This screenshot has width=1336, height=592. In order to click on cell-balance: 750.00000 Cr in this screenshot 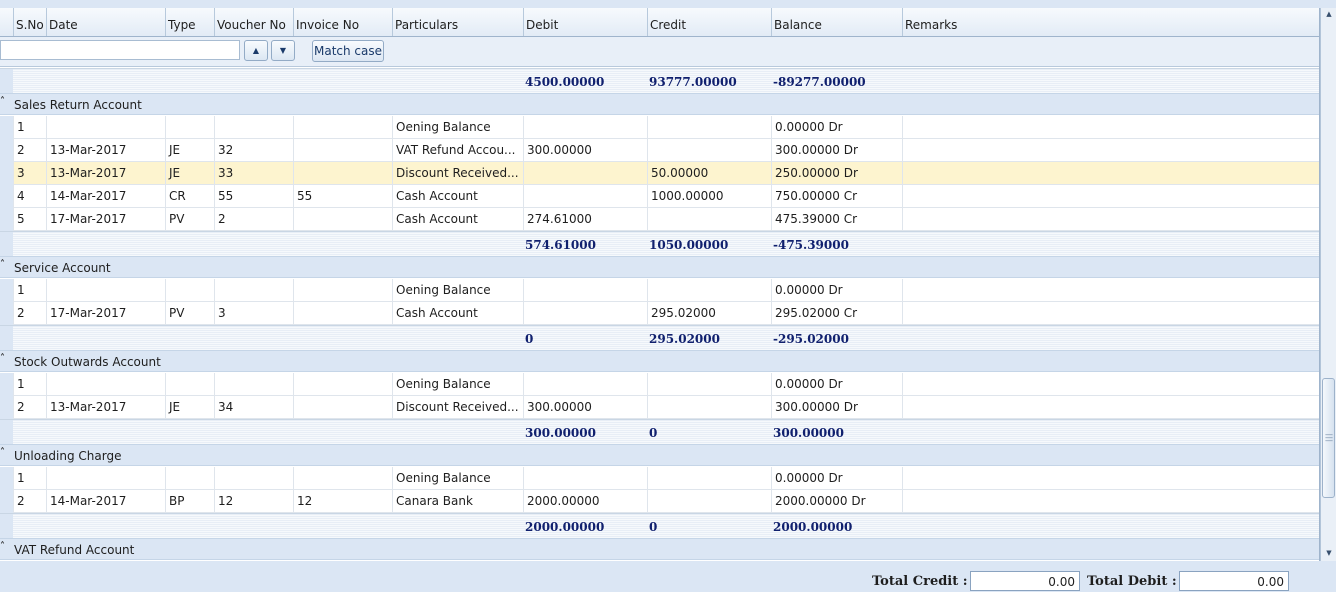, I will do `click(836, 196)`.